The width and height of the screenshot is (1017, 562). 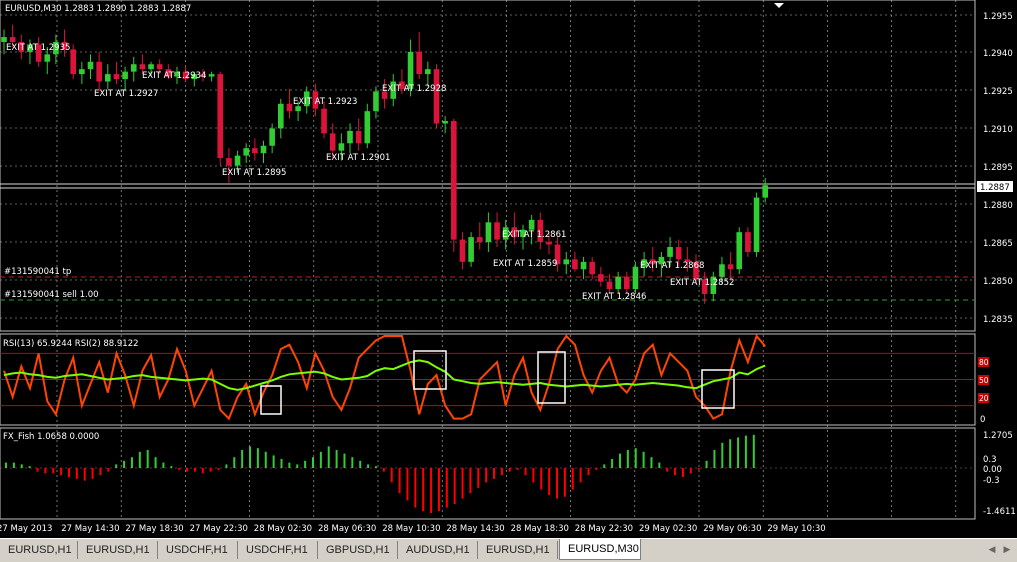 I want to click on chart-header: EURUSD,M30 1.2883 1.2890 1.2883 1.2887, so click(x=98, y=9).